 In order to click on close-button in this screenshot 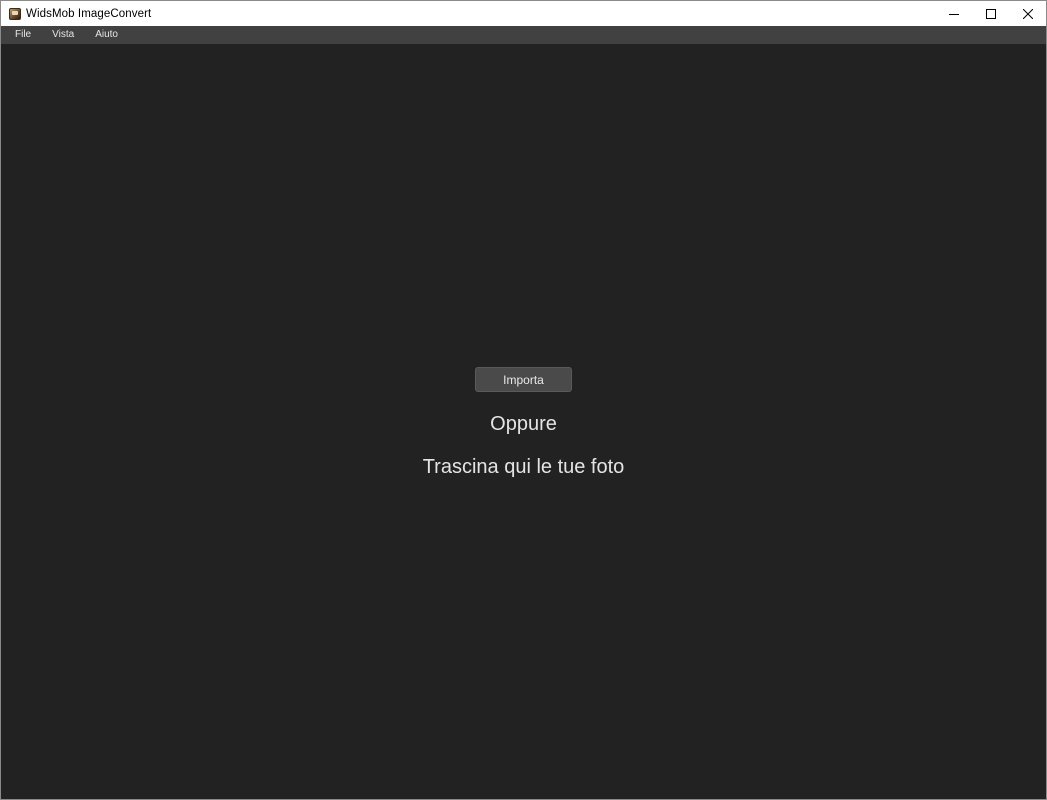, I will do `click(1027, 13)`.